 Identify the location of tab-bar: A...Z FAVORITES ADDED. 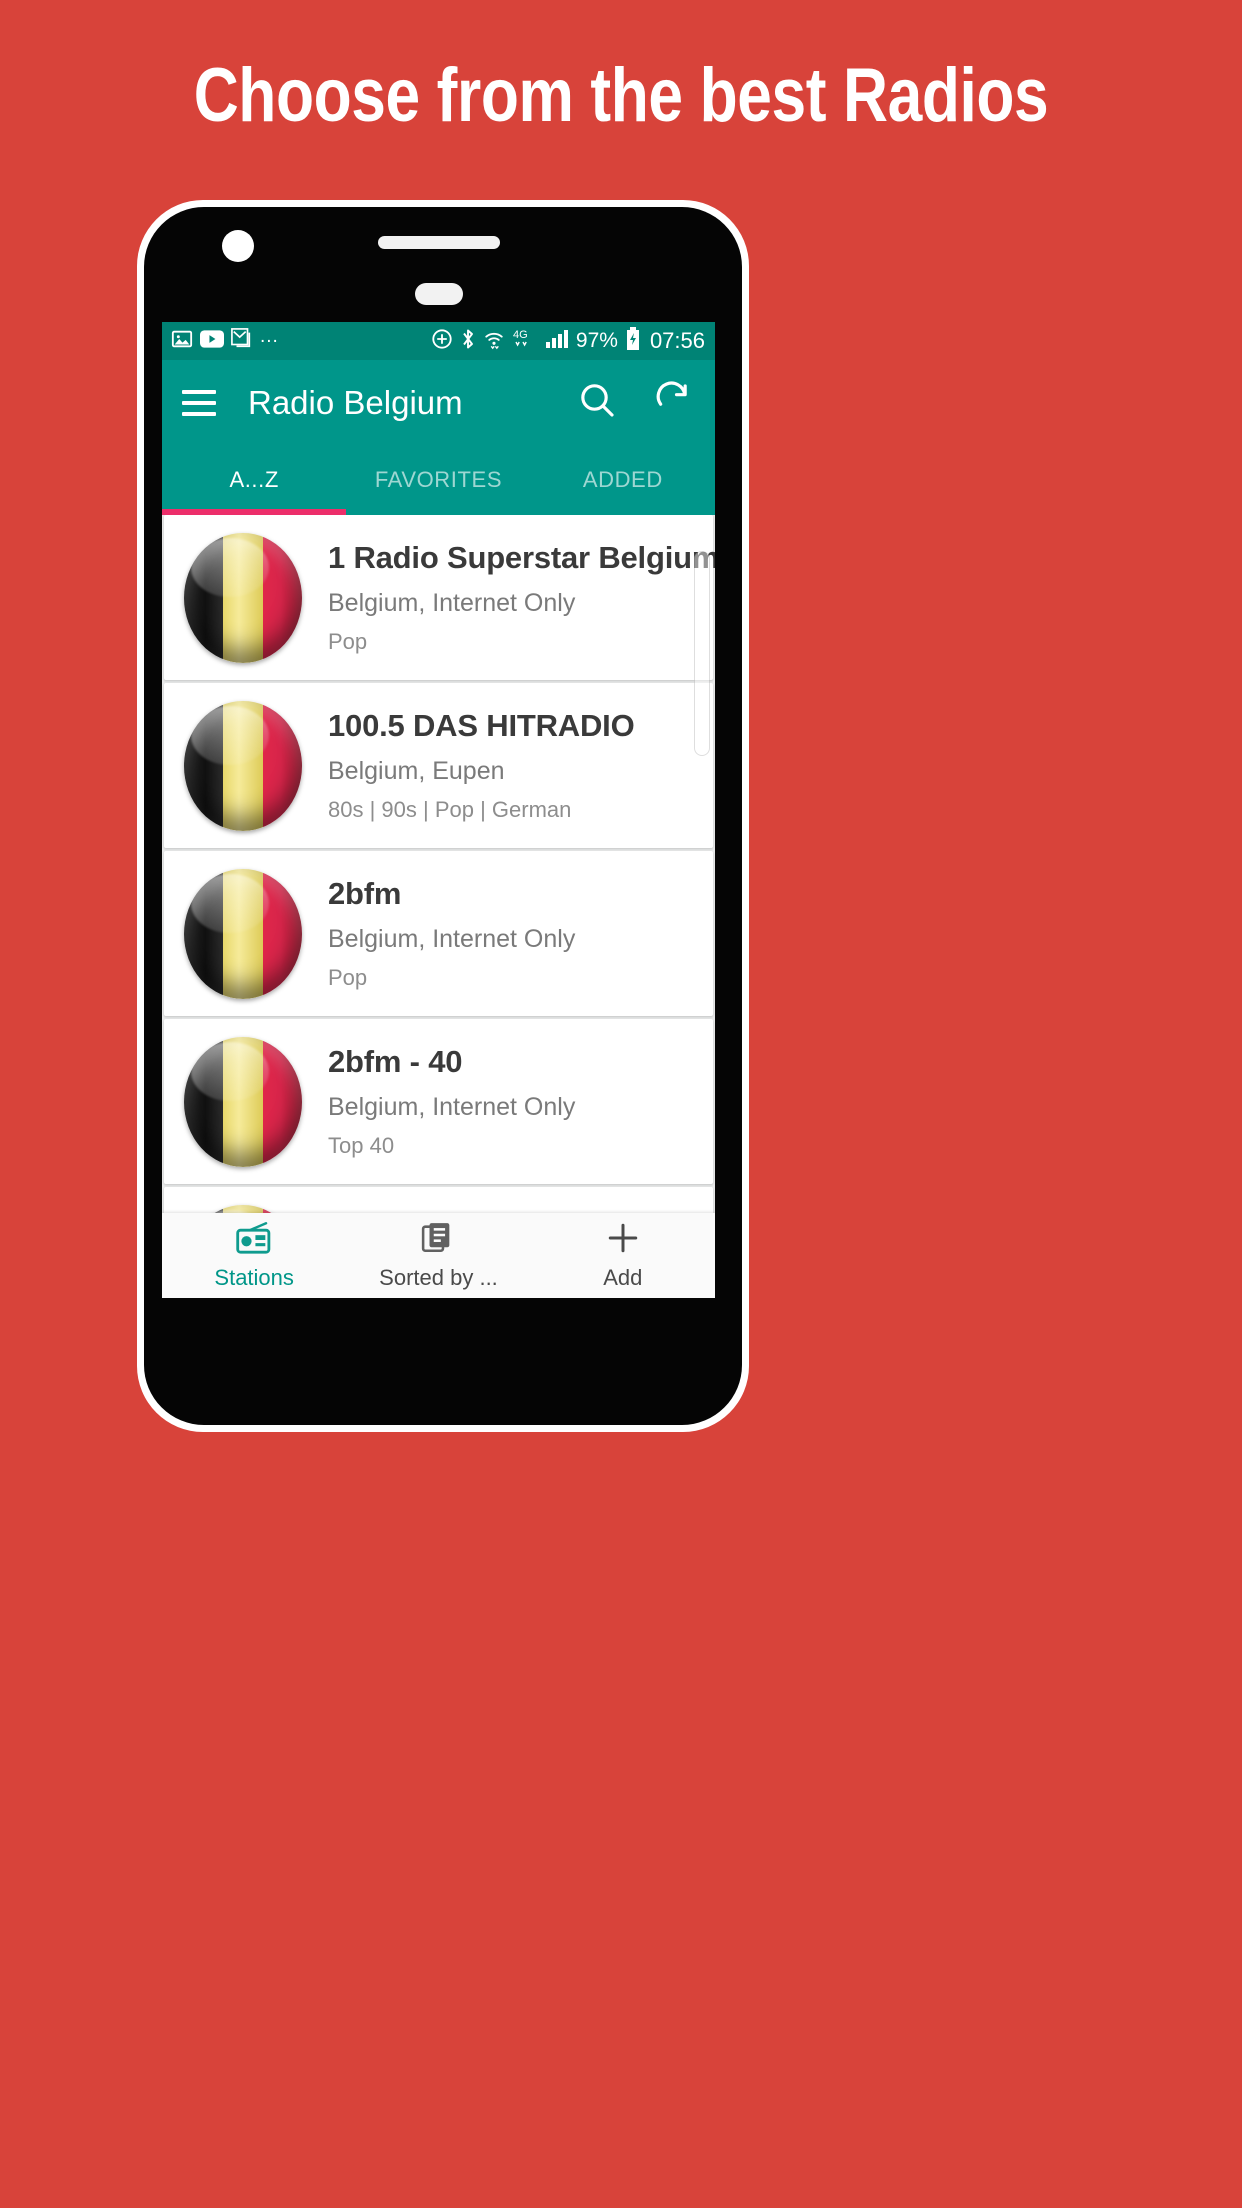
(438, 480).